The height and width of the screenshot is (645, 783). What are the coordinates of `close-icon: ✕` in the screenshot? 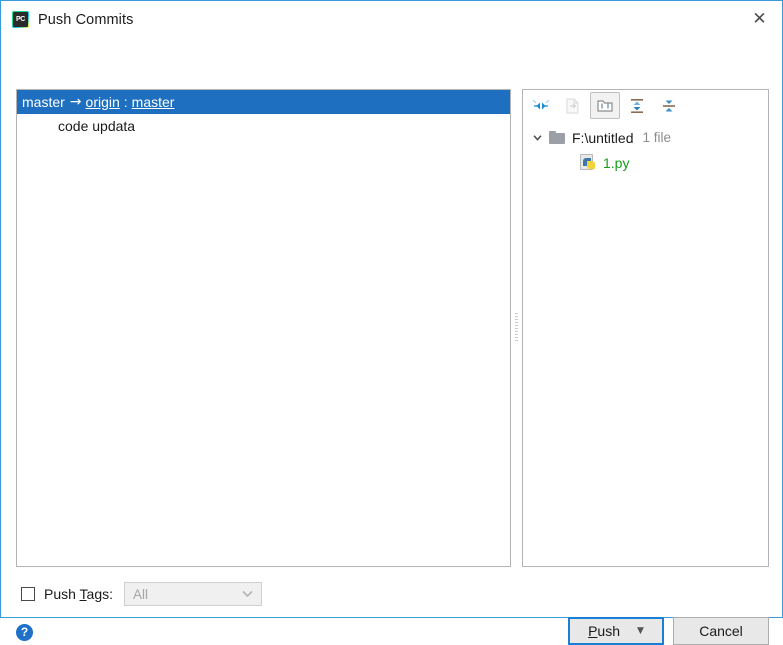 It's located at (759, 19).